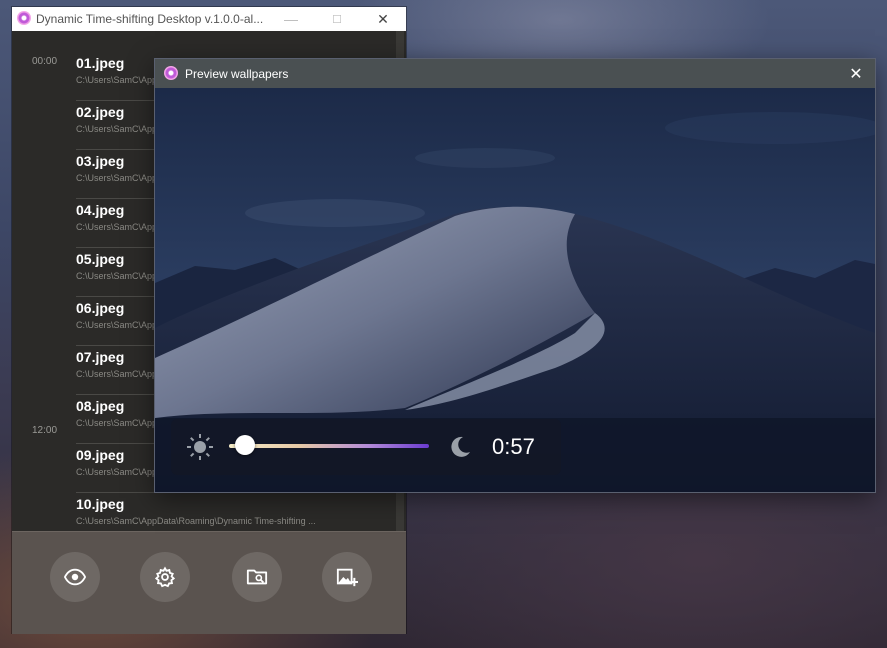 The height and width of the screenshot is (648, 887). I want to click on time-control-panel: 0:57, so click(366, 447).